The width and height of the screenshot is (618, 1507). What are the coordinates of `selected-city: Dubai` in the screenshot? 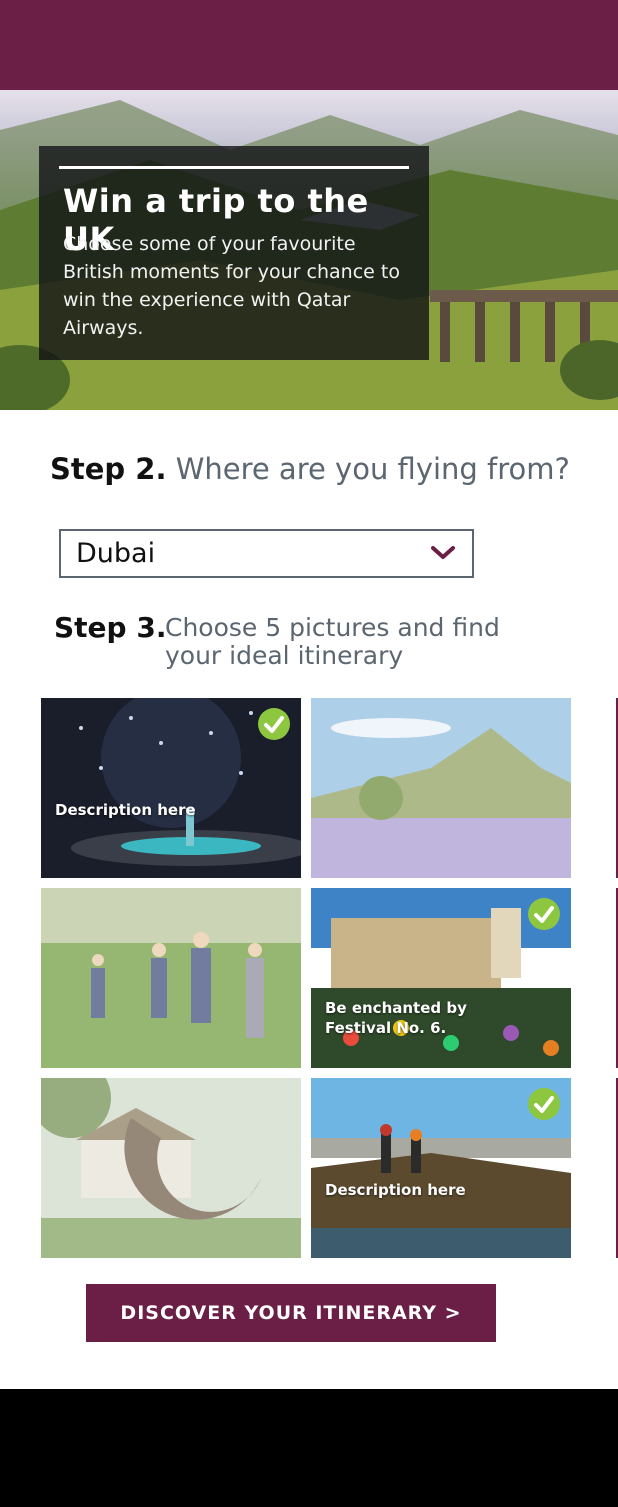 It's located at (116, 553).